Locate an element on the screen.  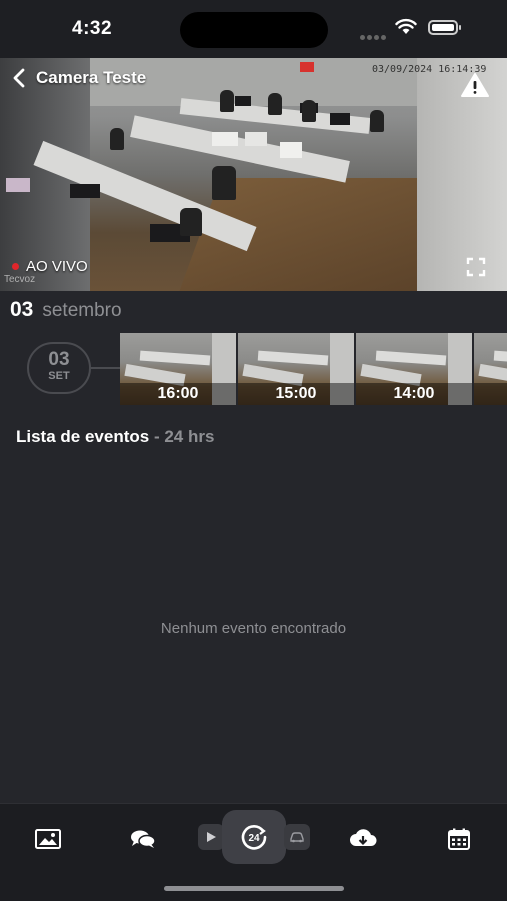
battery-icon is located at coordinates (444, 27).